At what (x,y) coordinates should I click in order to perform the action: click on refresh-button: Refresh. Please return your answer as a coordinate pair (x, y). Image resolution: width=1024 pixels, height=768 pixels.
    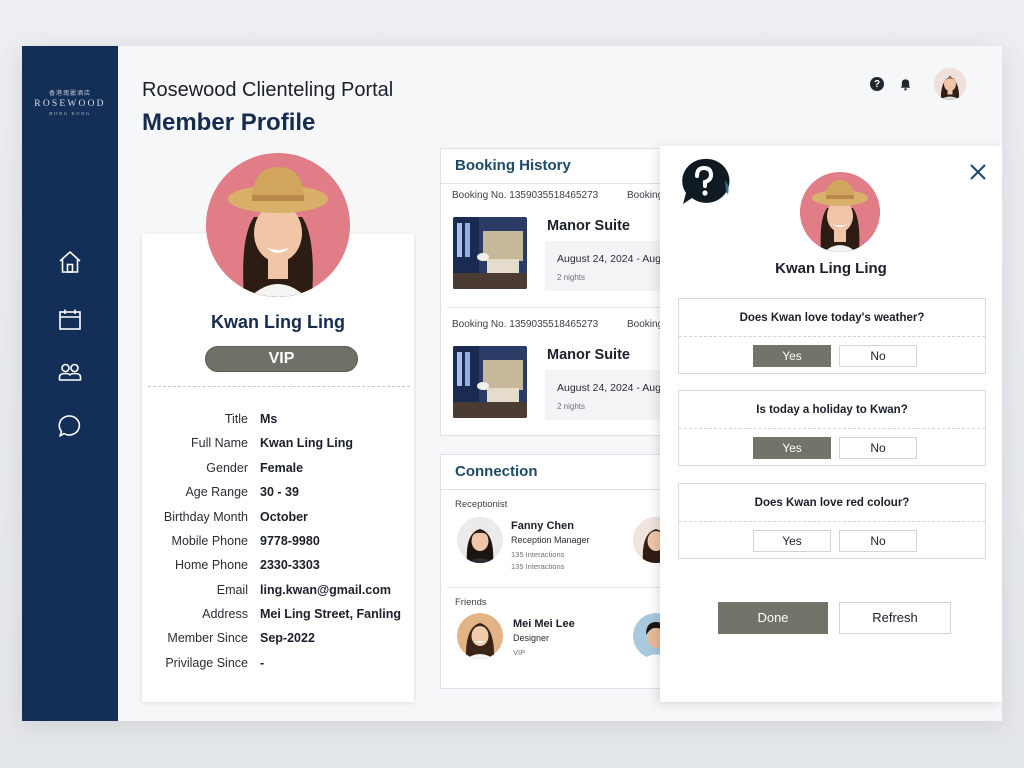
    Looking at the image, I should click on (895, 618).